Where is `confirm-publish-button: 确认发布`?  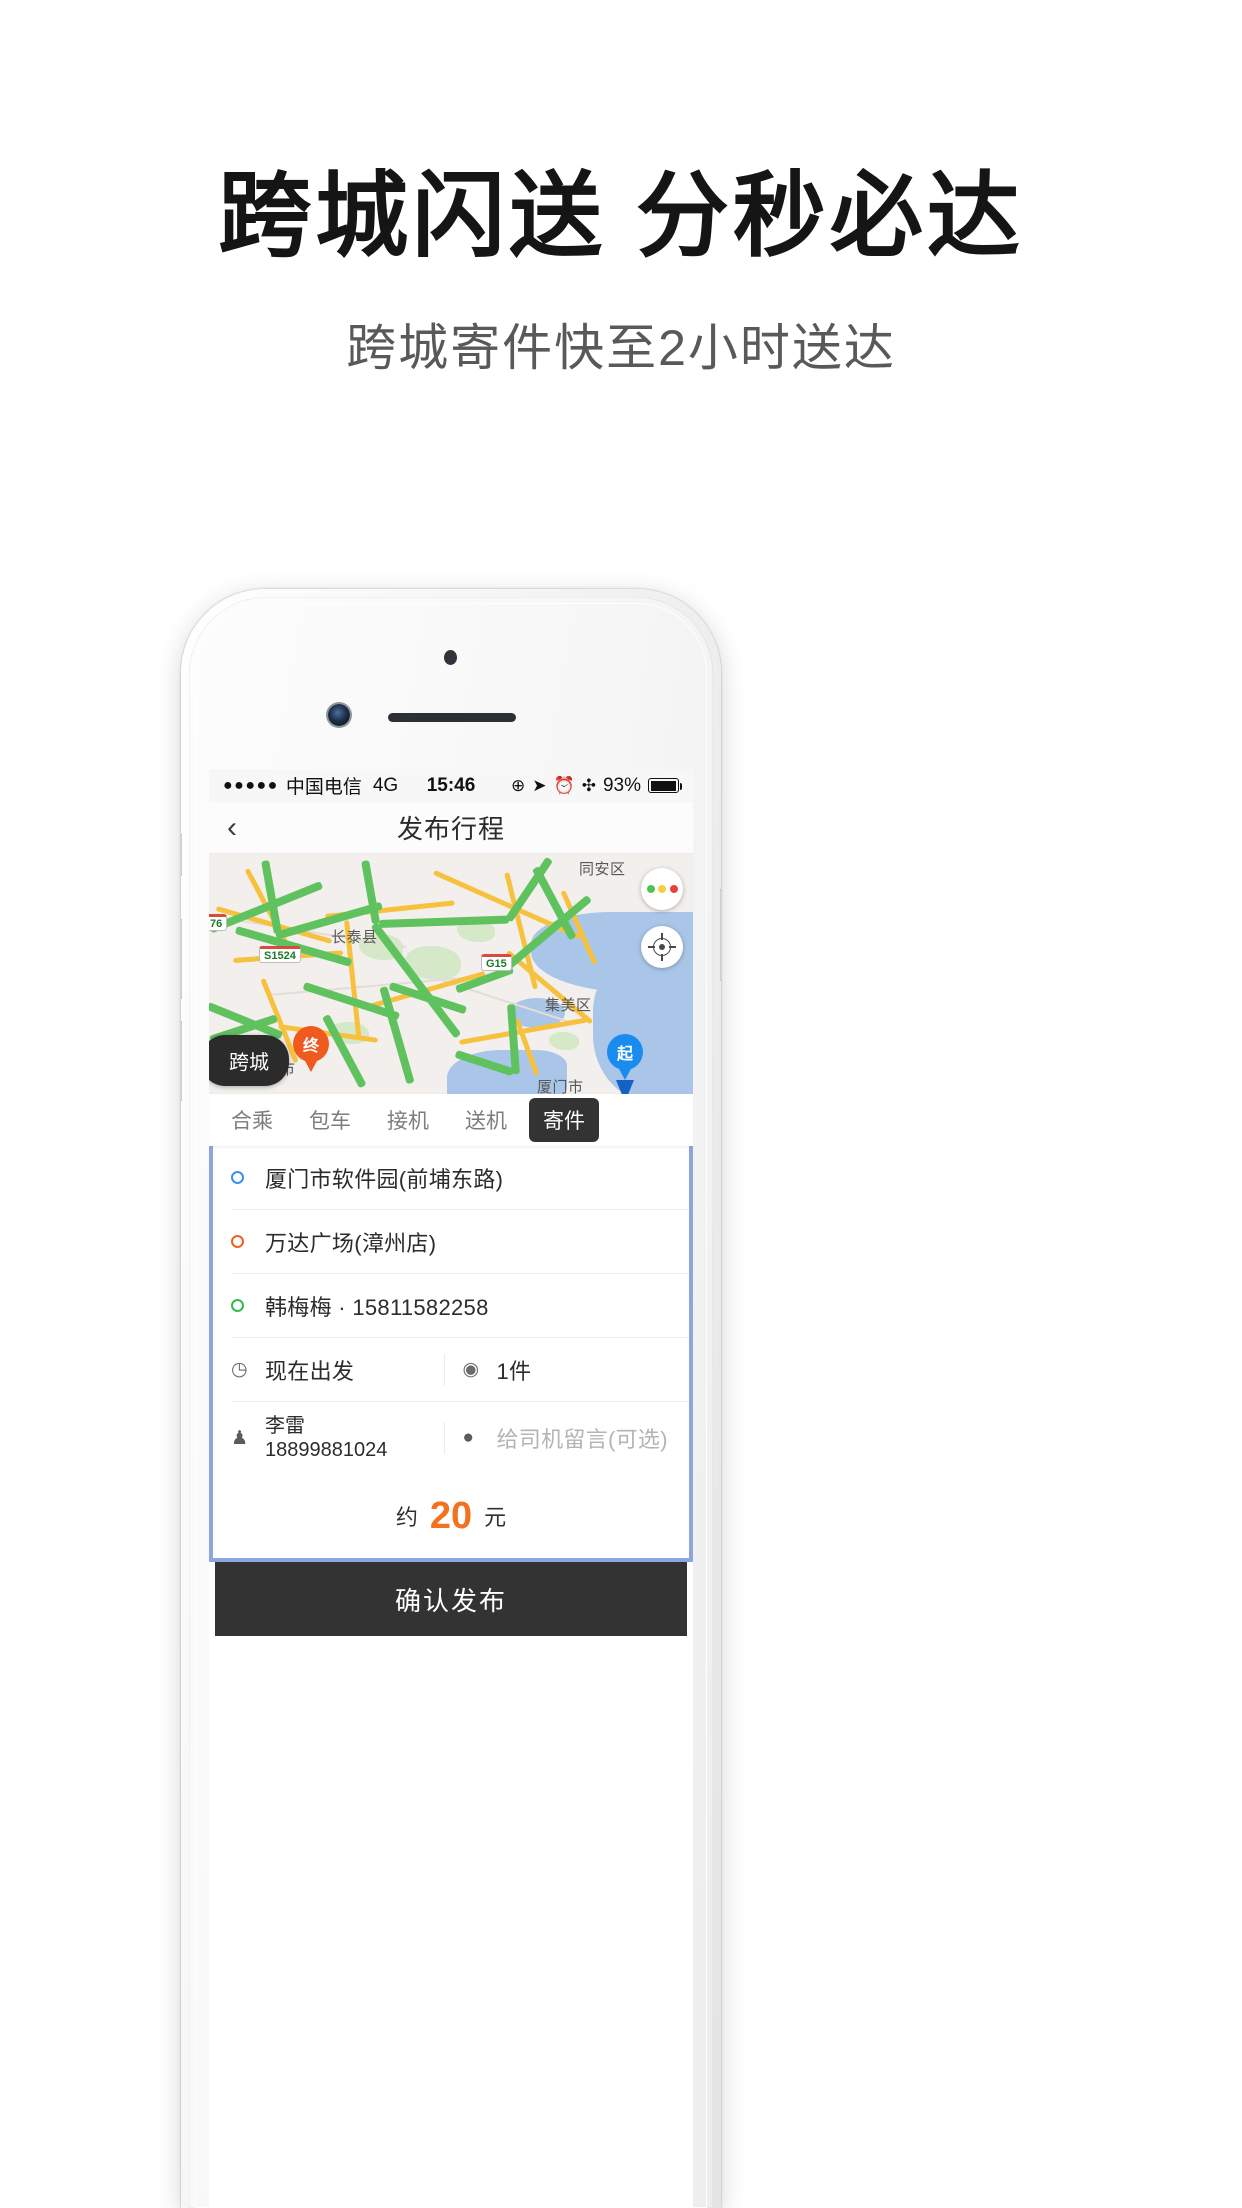
confirm-publish-button: 确认发布 is located at coordinates (451, 1599).